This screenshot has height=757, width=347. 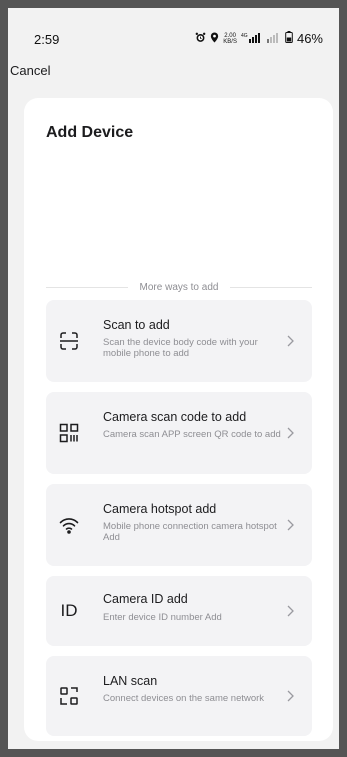 I want to click on location-icon, so click(x=214, y=38).